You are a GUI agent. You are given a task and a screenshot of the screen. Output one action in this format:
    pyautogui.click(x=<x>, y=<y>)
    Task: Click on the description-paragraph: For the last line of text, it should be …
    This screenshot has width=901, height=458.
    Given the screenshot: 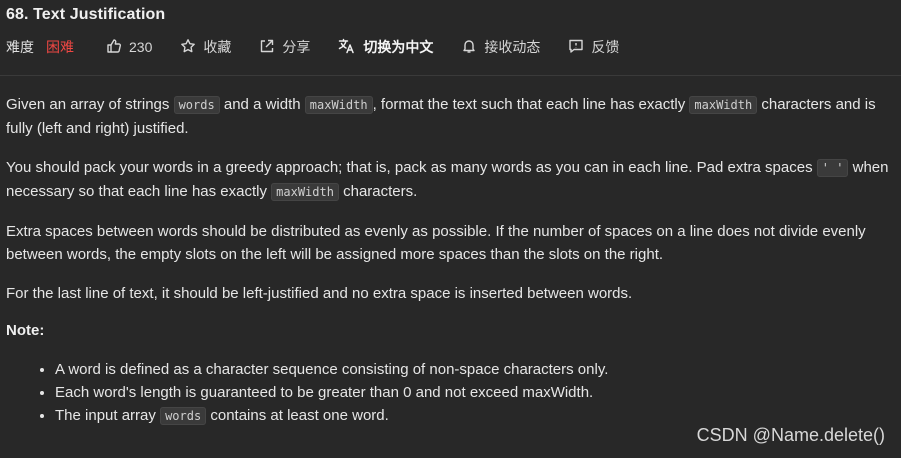 What is the action you would take?
    pyautogui.click(x=319, y=293)
    